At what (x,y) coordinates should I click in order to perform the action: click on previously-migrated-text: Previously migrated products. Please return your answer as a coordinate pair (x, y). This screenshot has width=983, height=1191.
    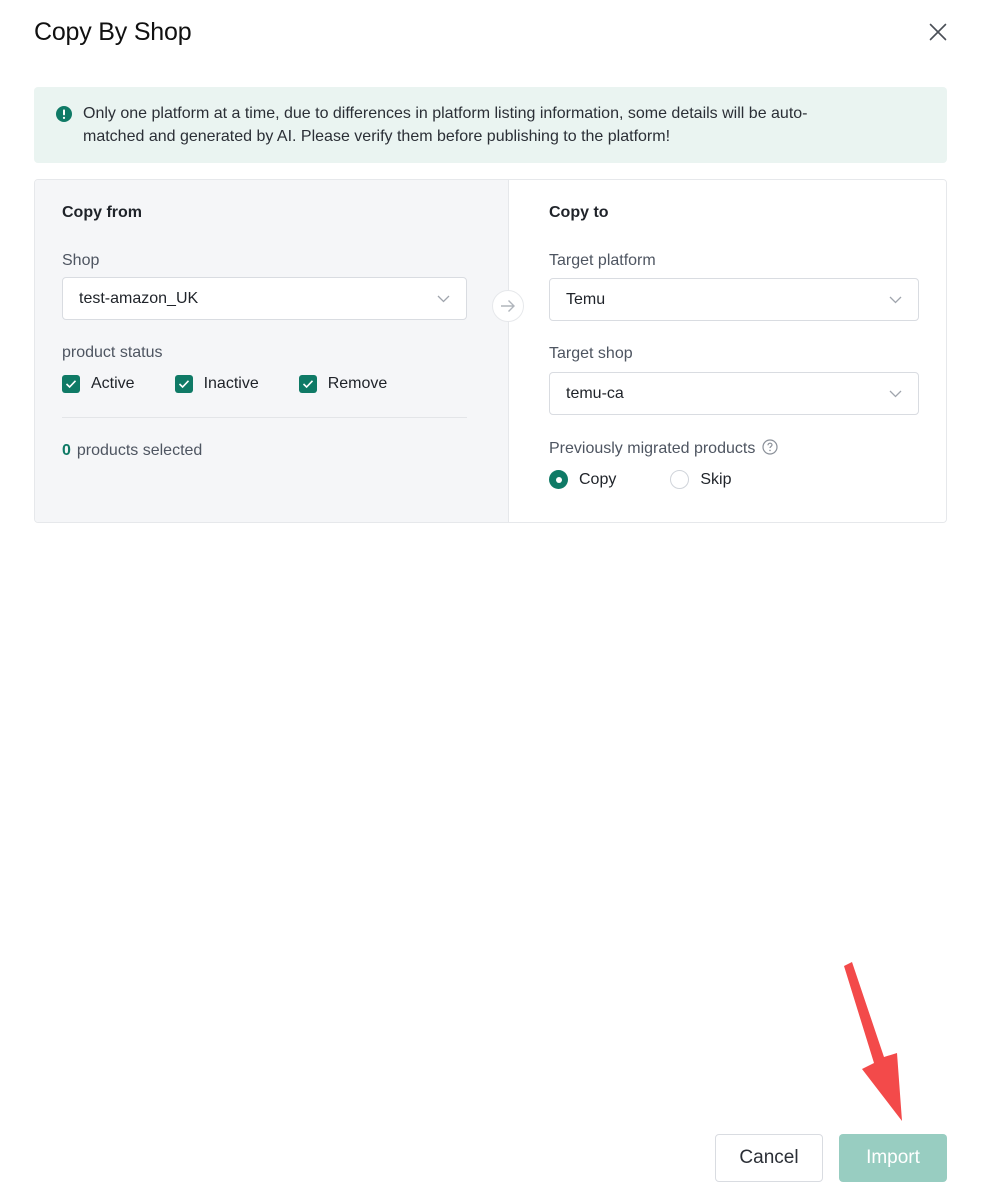
    Looking at the image, I should click on (652, 448).